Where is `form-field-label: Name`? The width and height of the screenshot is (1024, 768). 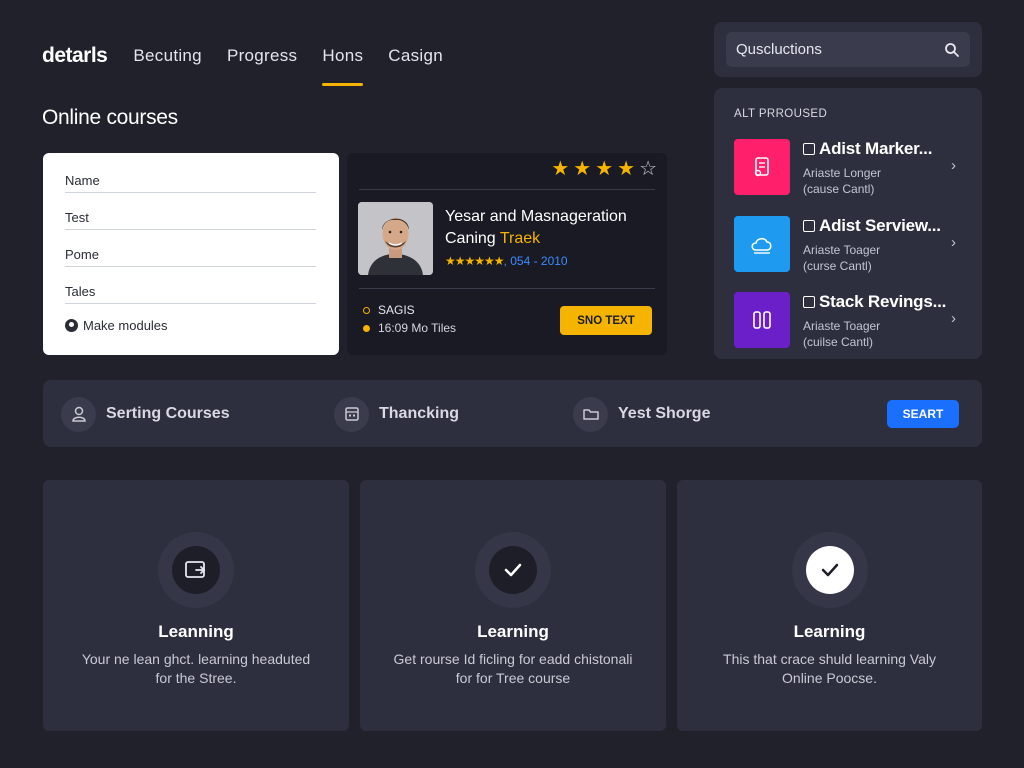 form-field-label: Name is located at coordinates (82, 180).